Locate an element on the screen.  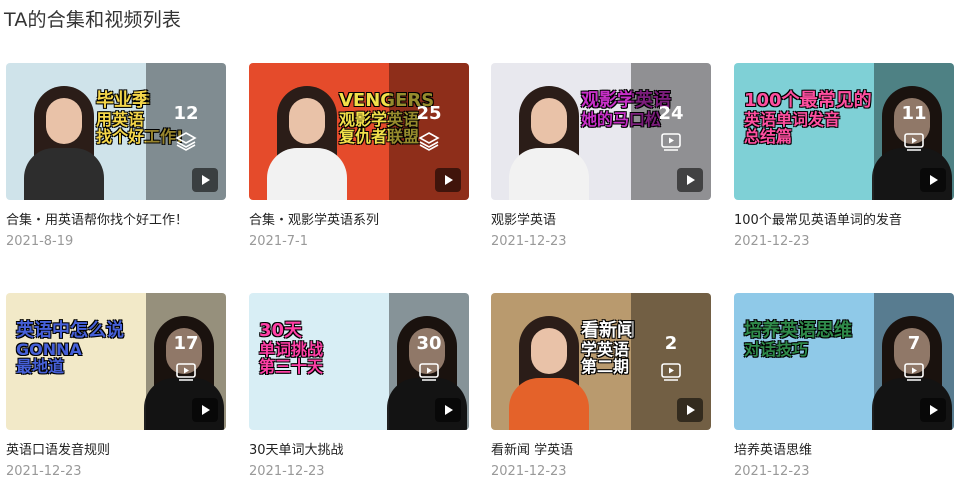
video-count: 24 is located at coordinates (671, 113).